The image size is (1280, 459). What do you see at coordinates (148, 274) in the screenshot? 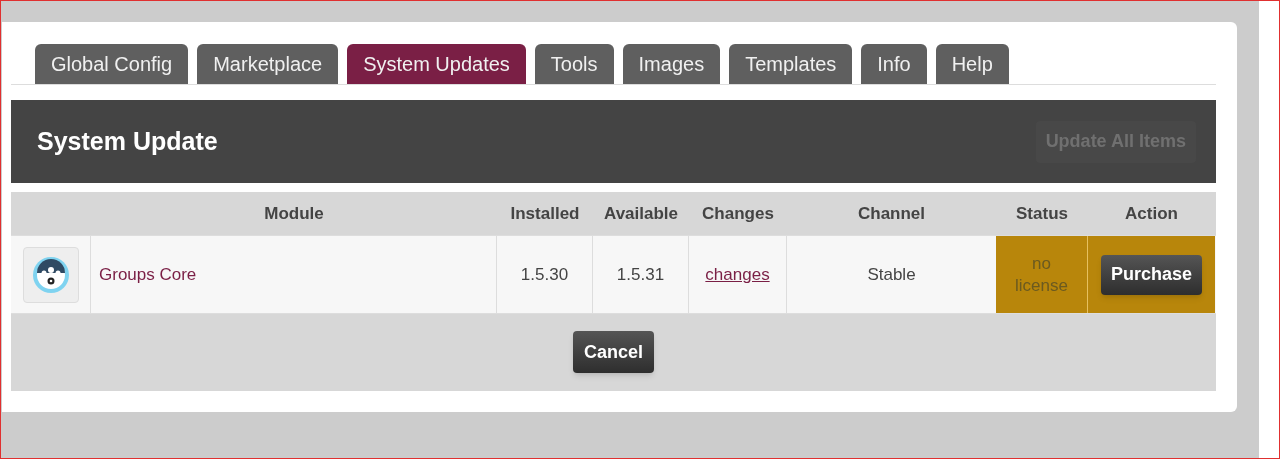
I see `module-name: Groups Core` at bounding box center [148, 274].